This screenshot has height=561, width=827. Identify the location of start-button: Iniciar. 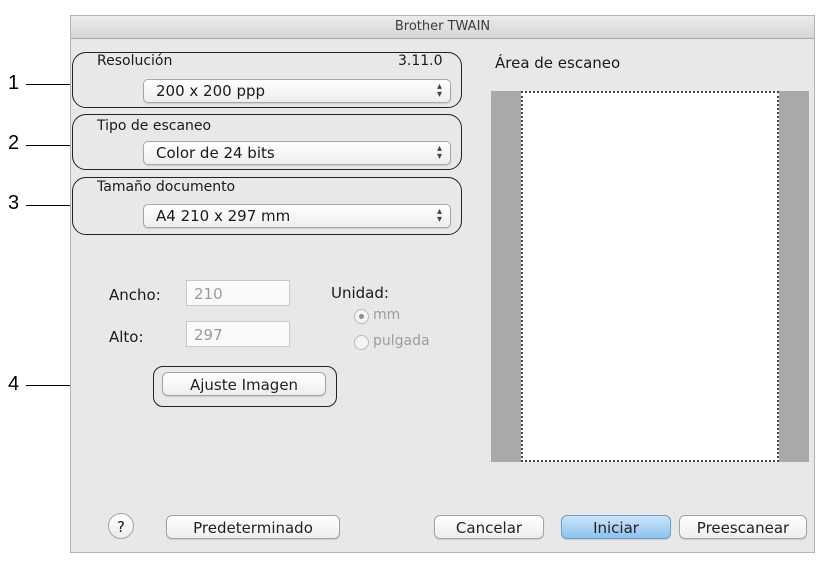
(616, 527).